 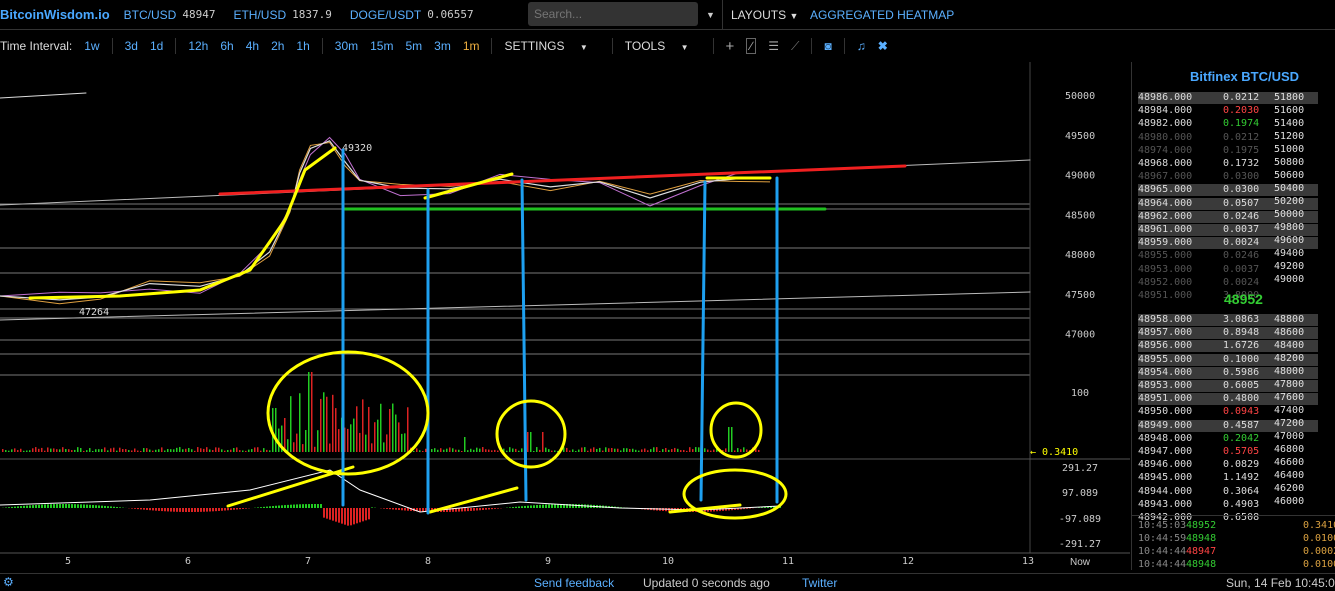 I want to click on camera-icon: ◙, so click(x=827, y=46).